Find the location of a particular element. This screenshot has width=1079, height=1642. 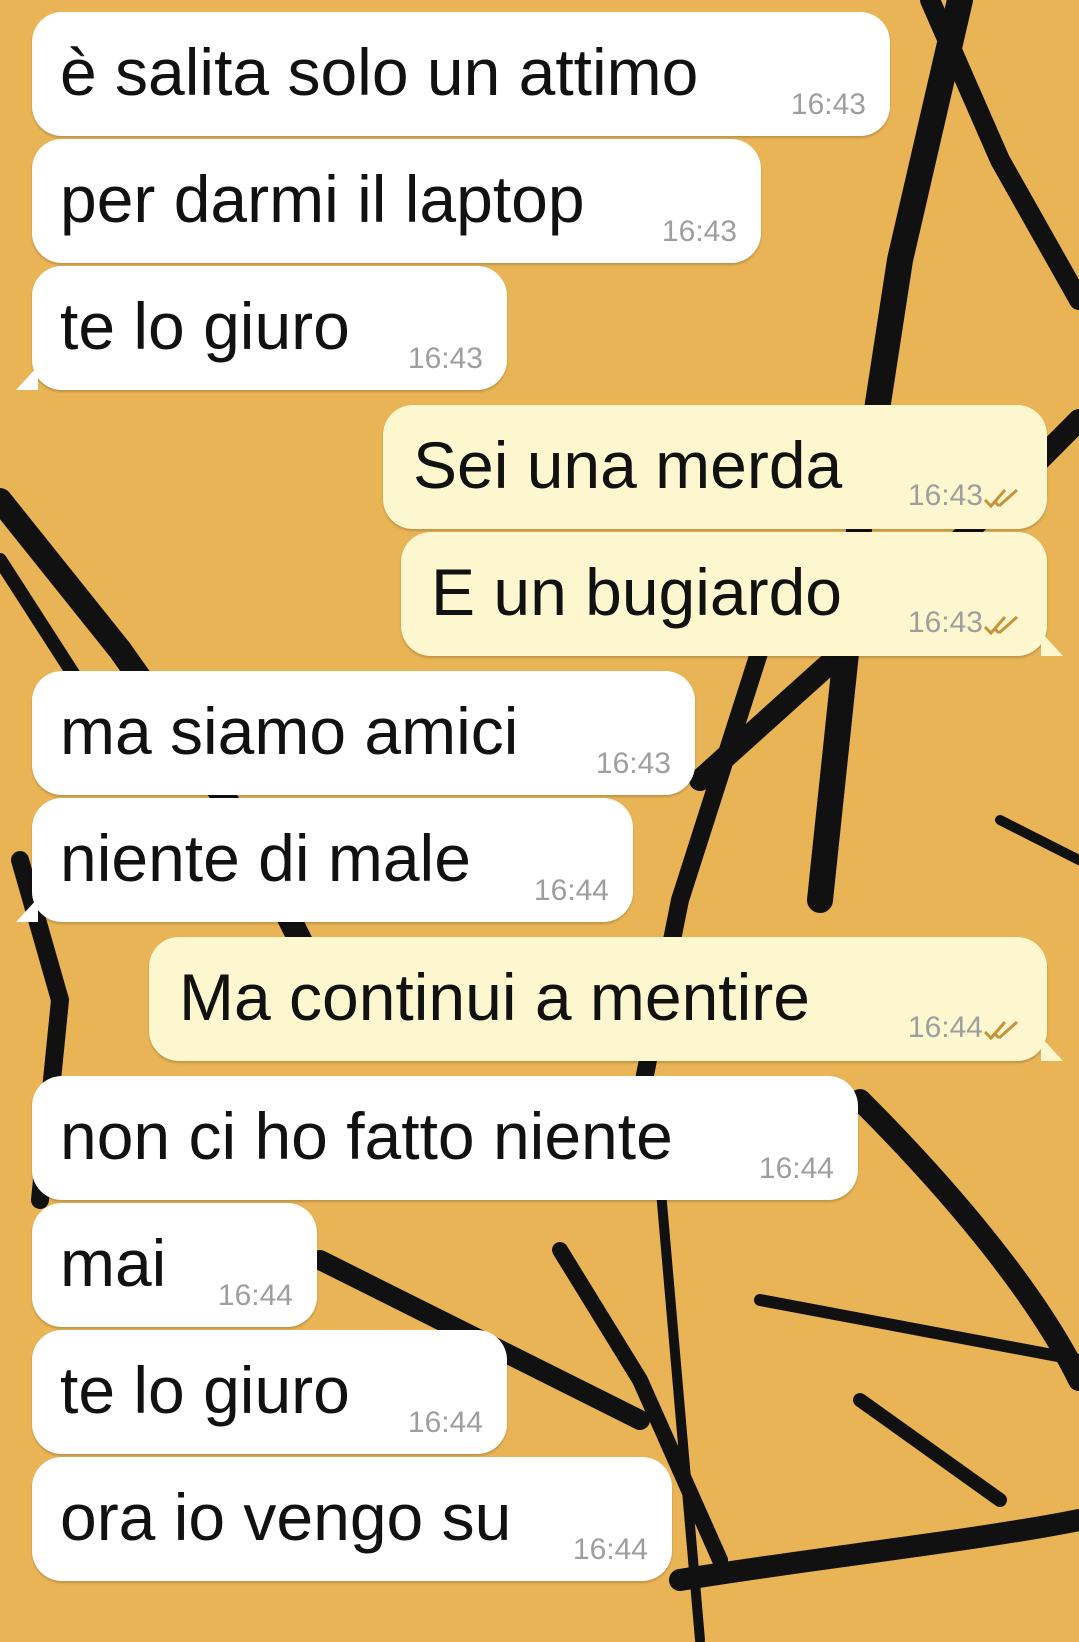

incoming-message: non ci ho fatto niente 16:44 is located at coordinates (445, 1138).